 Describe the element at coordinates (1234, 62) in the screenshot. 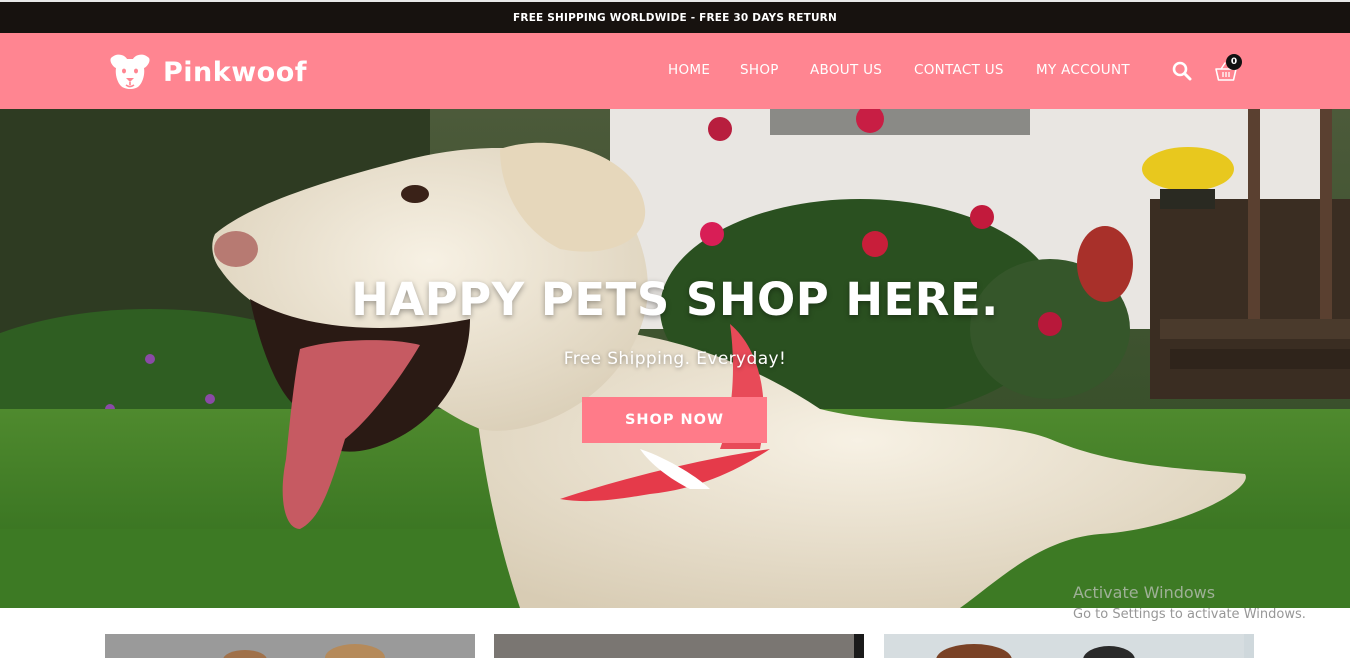

I see `cart-count-badge: 0` at that location.